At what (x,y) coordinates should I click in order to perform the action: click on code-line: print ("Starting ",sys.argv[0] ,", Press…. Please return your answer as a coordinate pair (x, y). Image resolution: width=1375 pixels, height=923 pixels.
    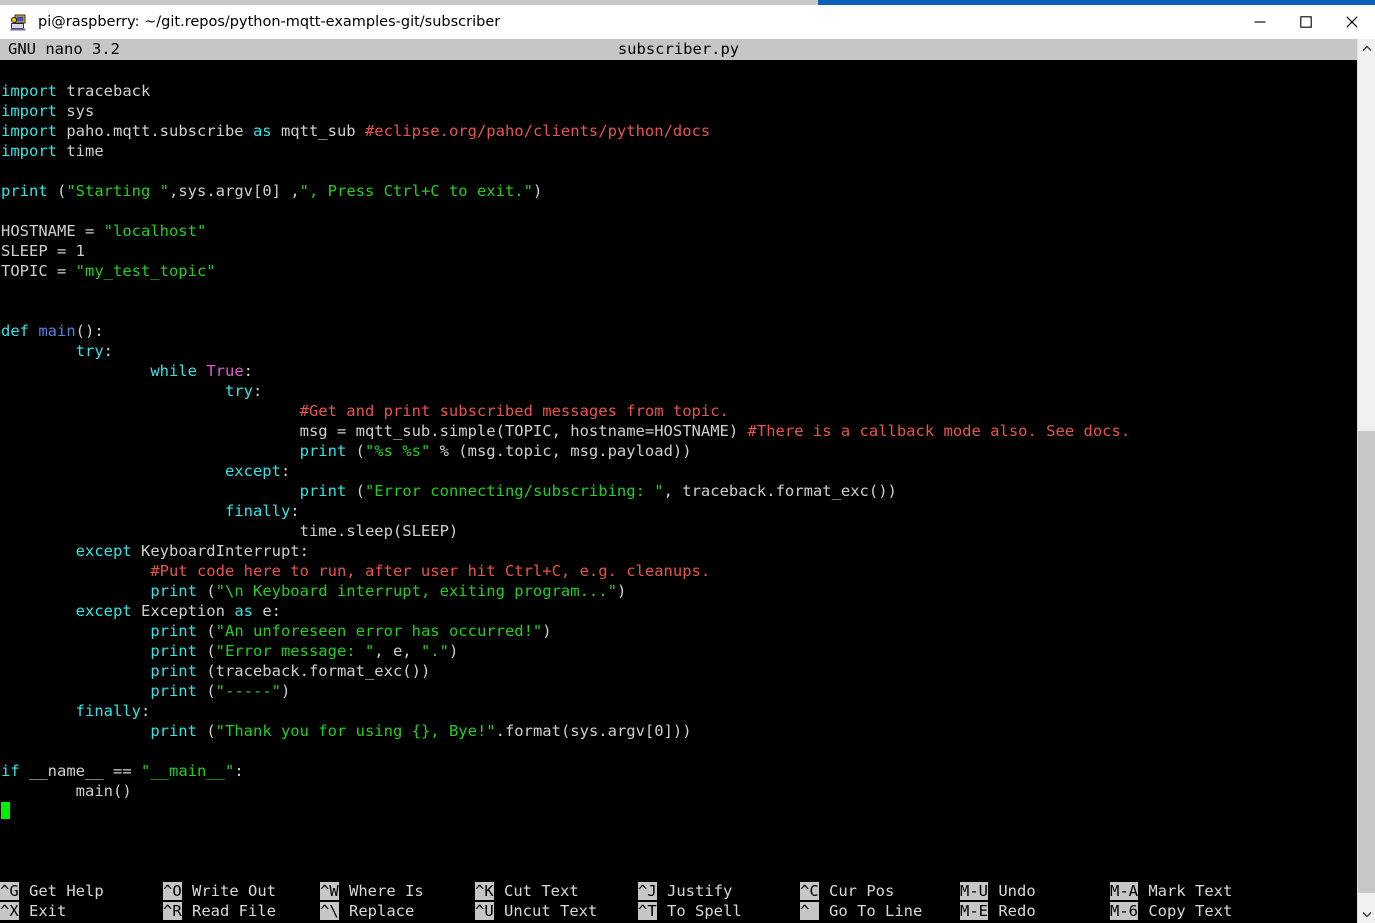
    Looking at the image, I should click on (679, 191).